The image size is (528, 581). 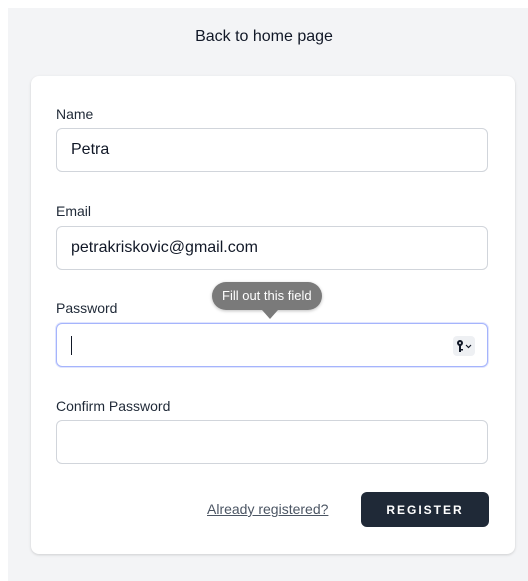 I want to click on register-button: Register, so click(x=425, y=509).